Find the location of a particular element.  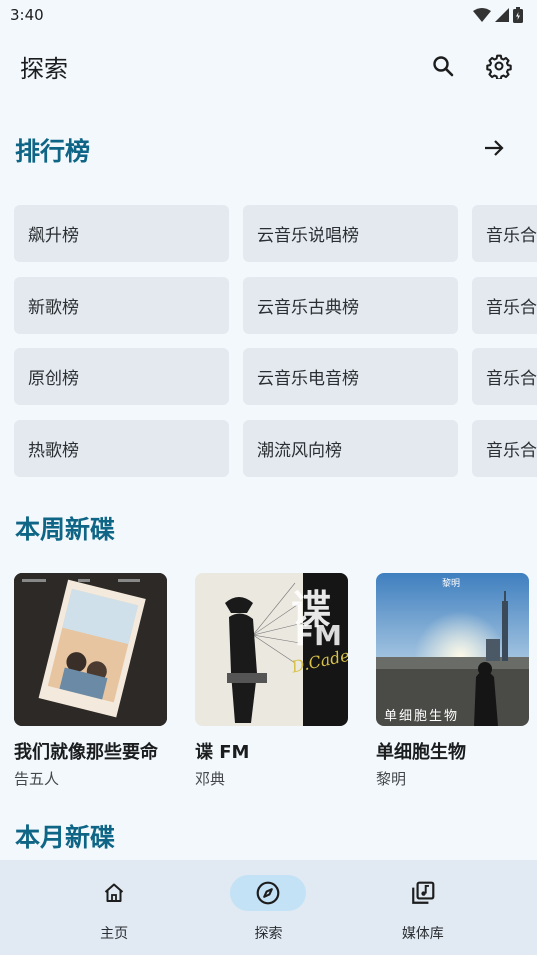

arrow-right-icon is located at coordinates (494, 148).